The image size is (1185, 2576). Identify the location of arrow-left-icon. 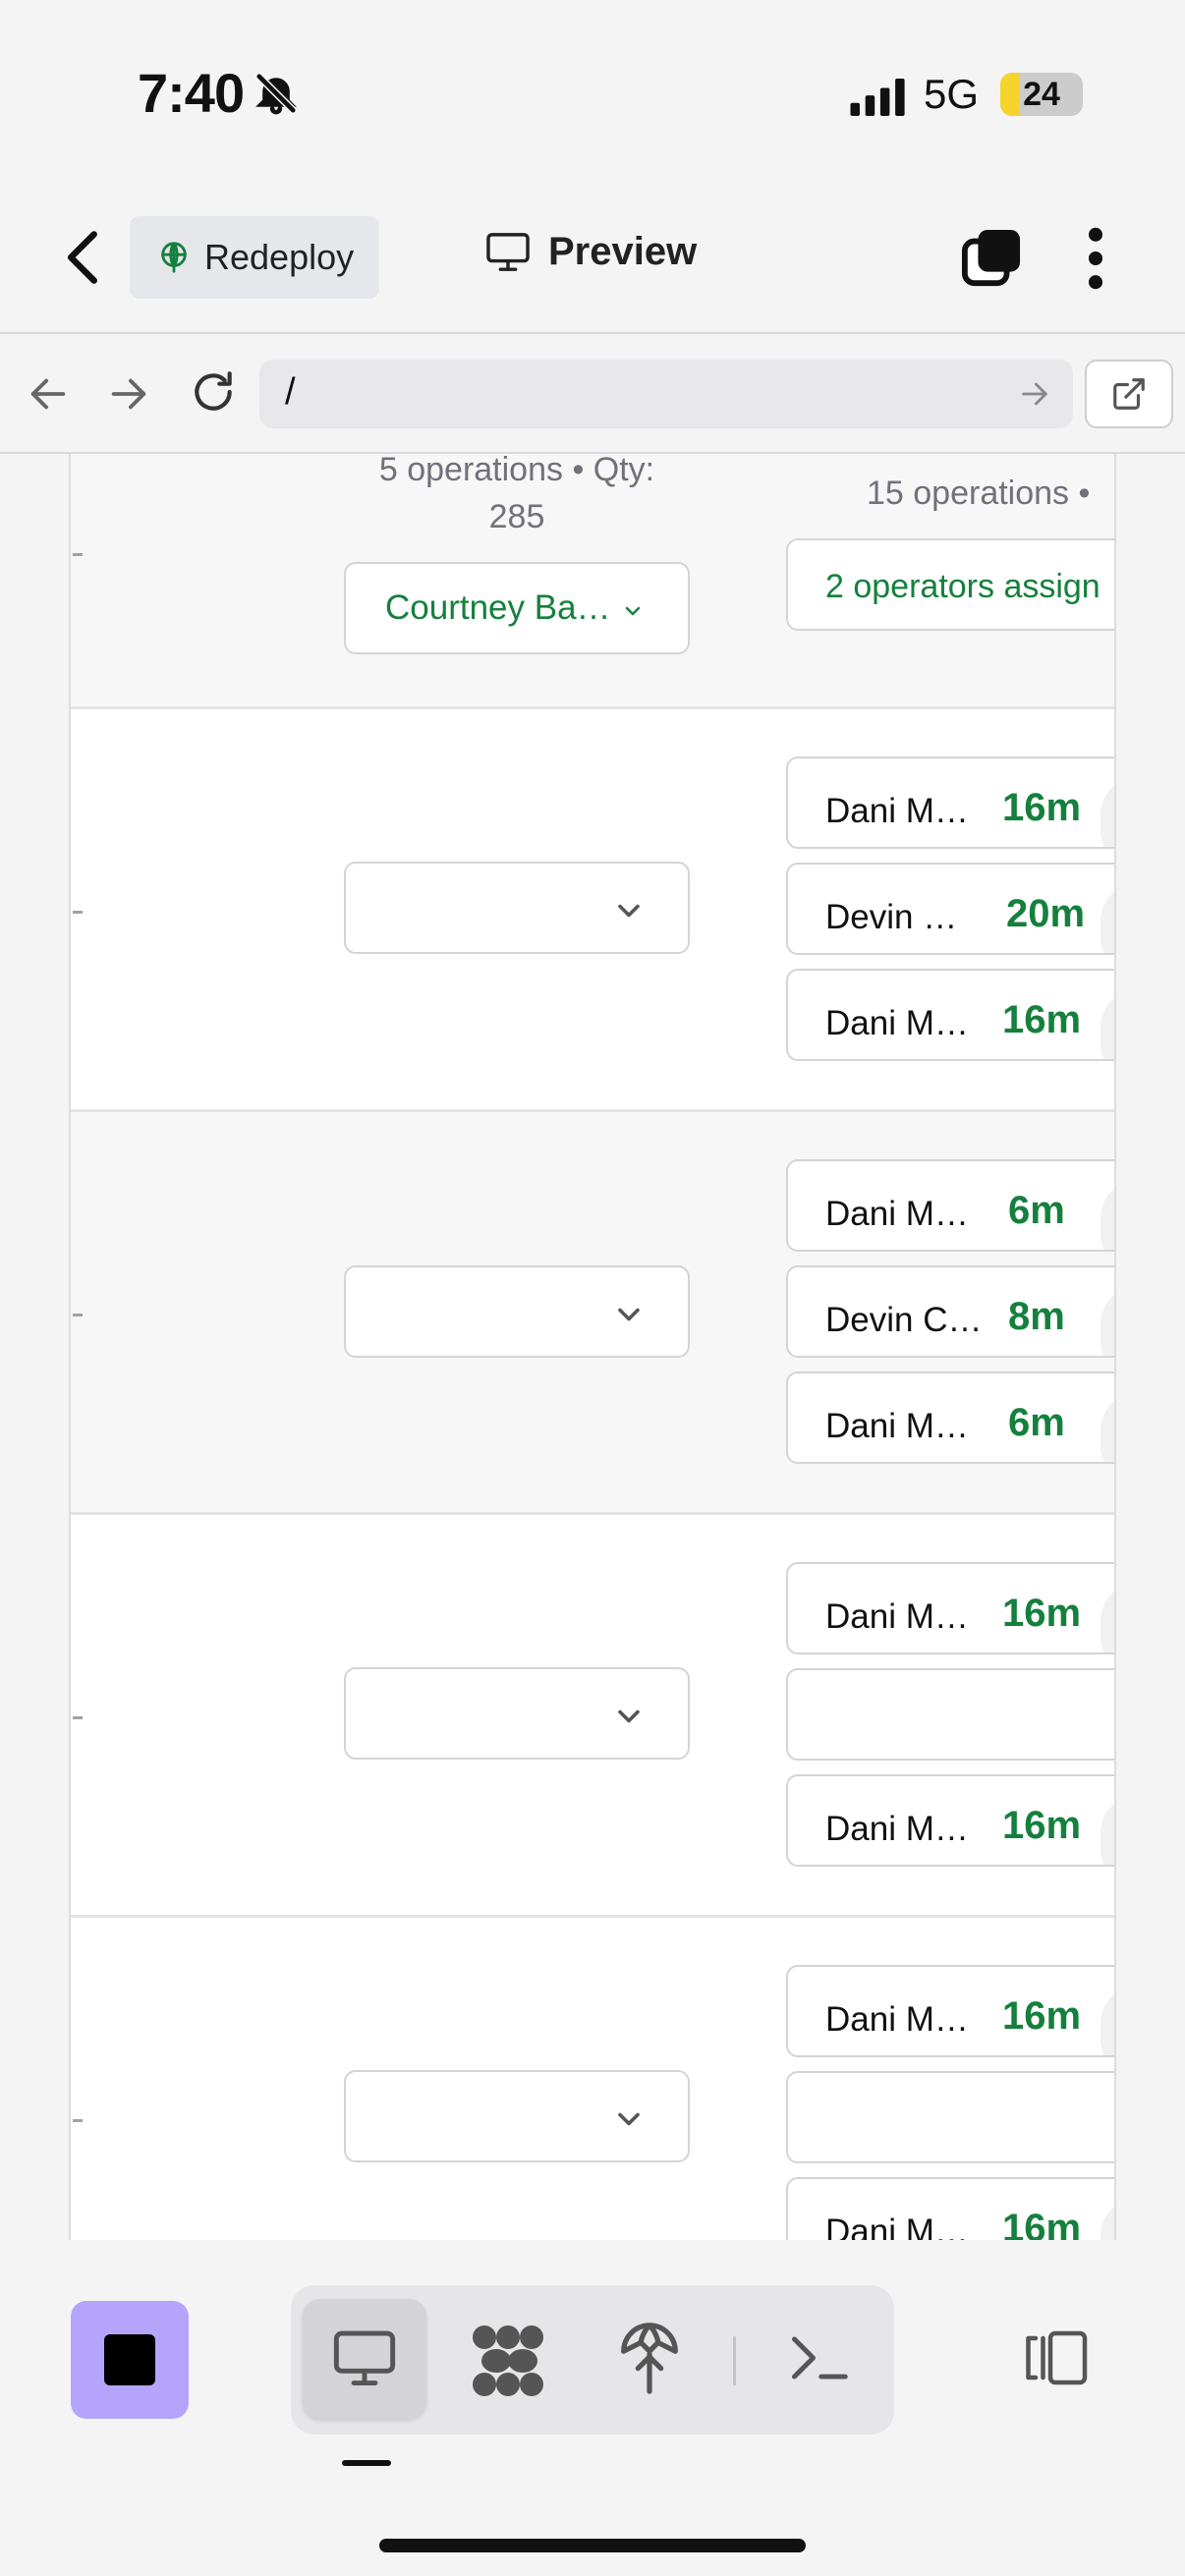
(49, 394).